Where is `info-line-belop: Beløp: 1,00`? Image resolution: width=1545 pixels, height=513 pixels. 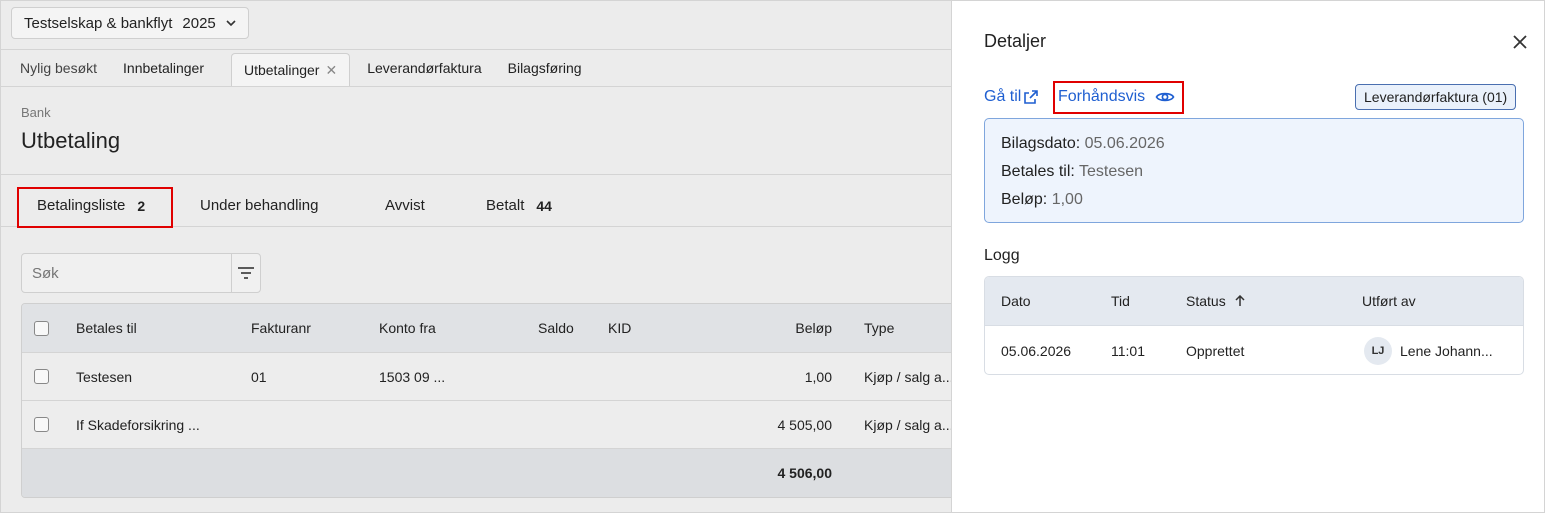 info-line-belop: Beløp: 1,00 is located at coordinates (1254, 203).